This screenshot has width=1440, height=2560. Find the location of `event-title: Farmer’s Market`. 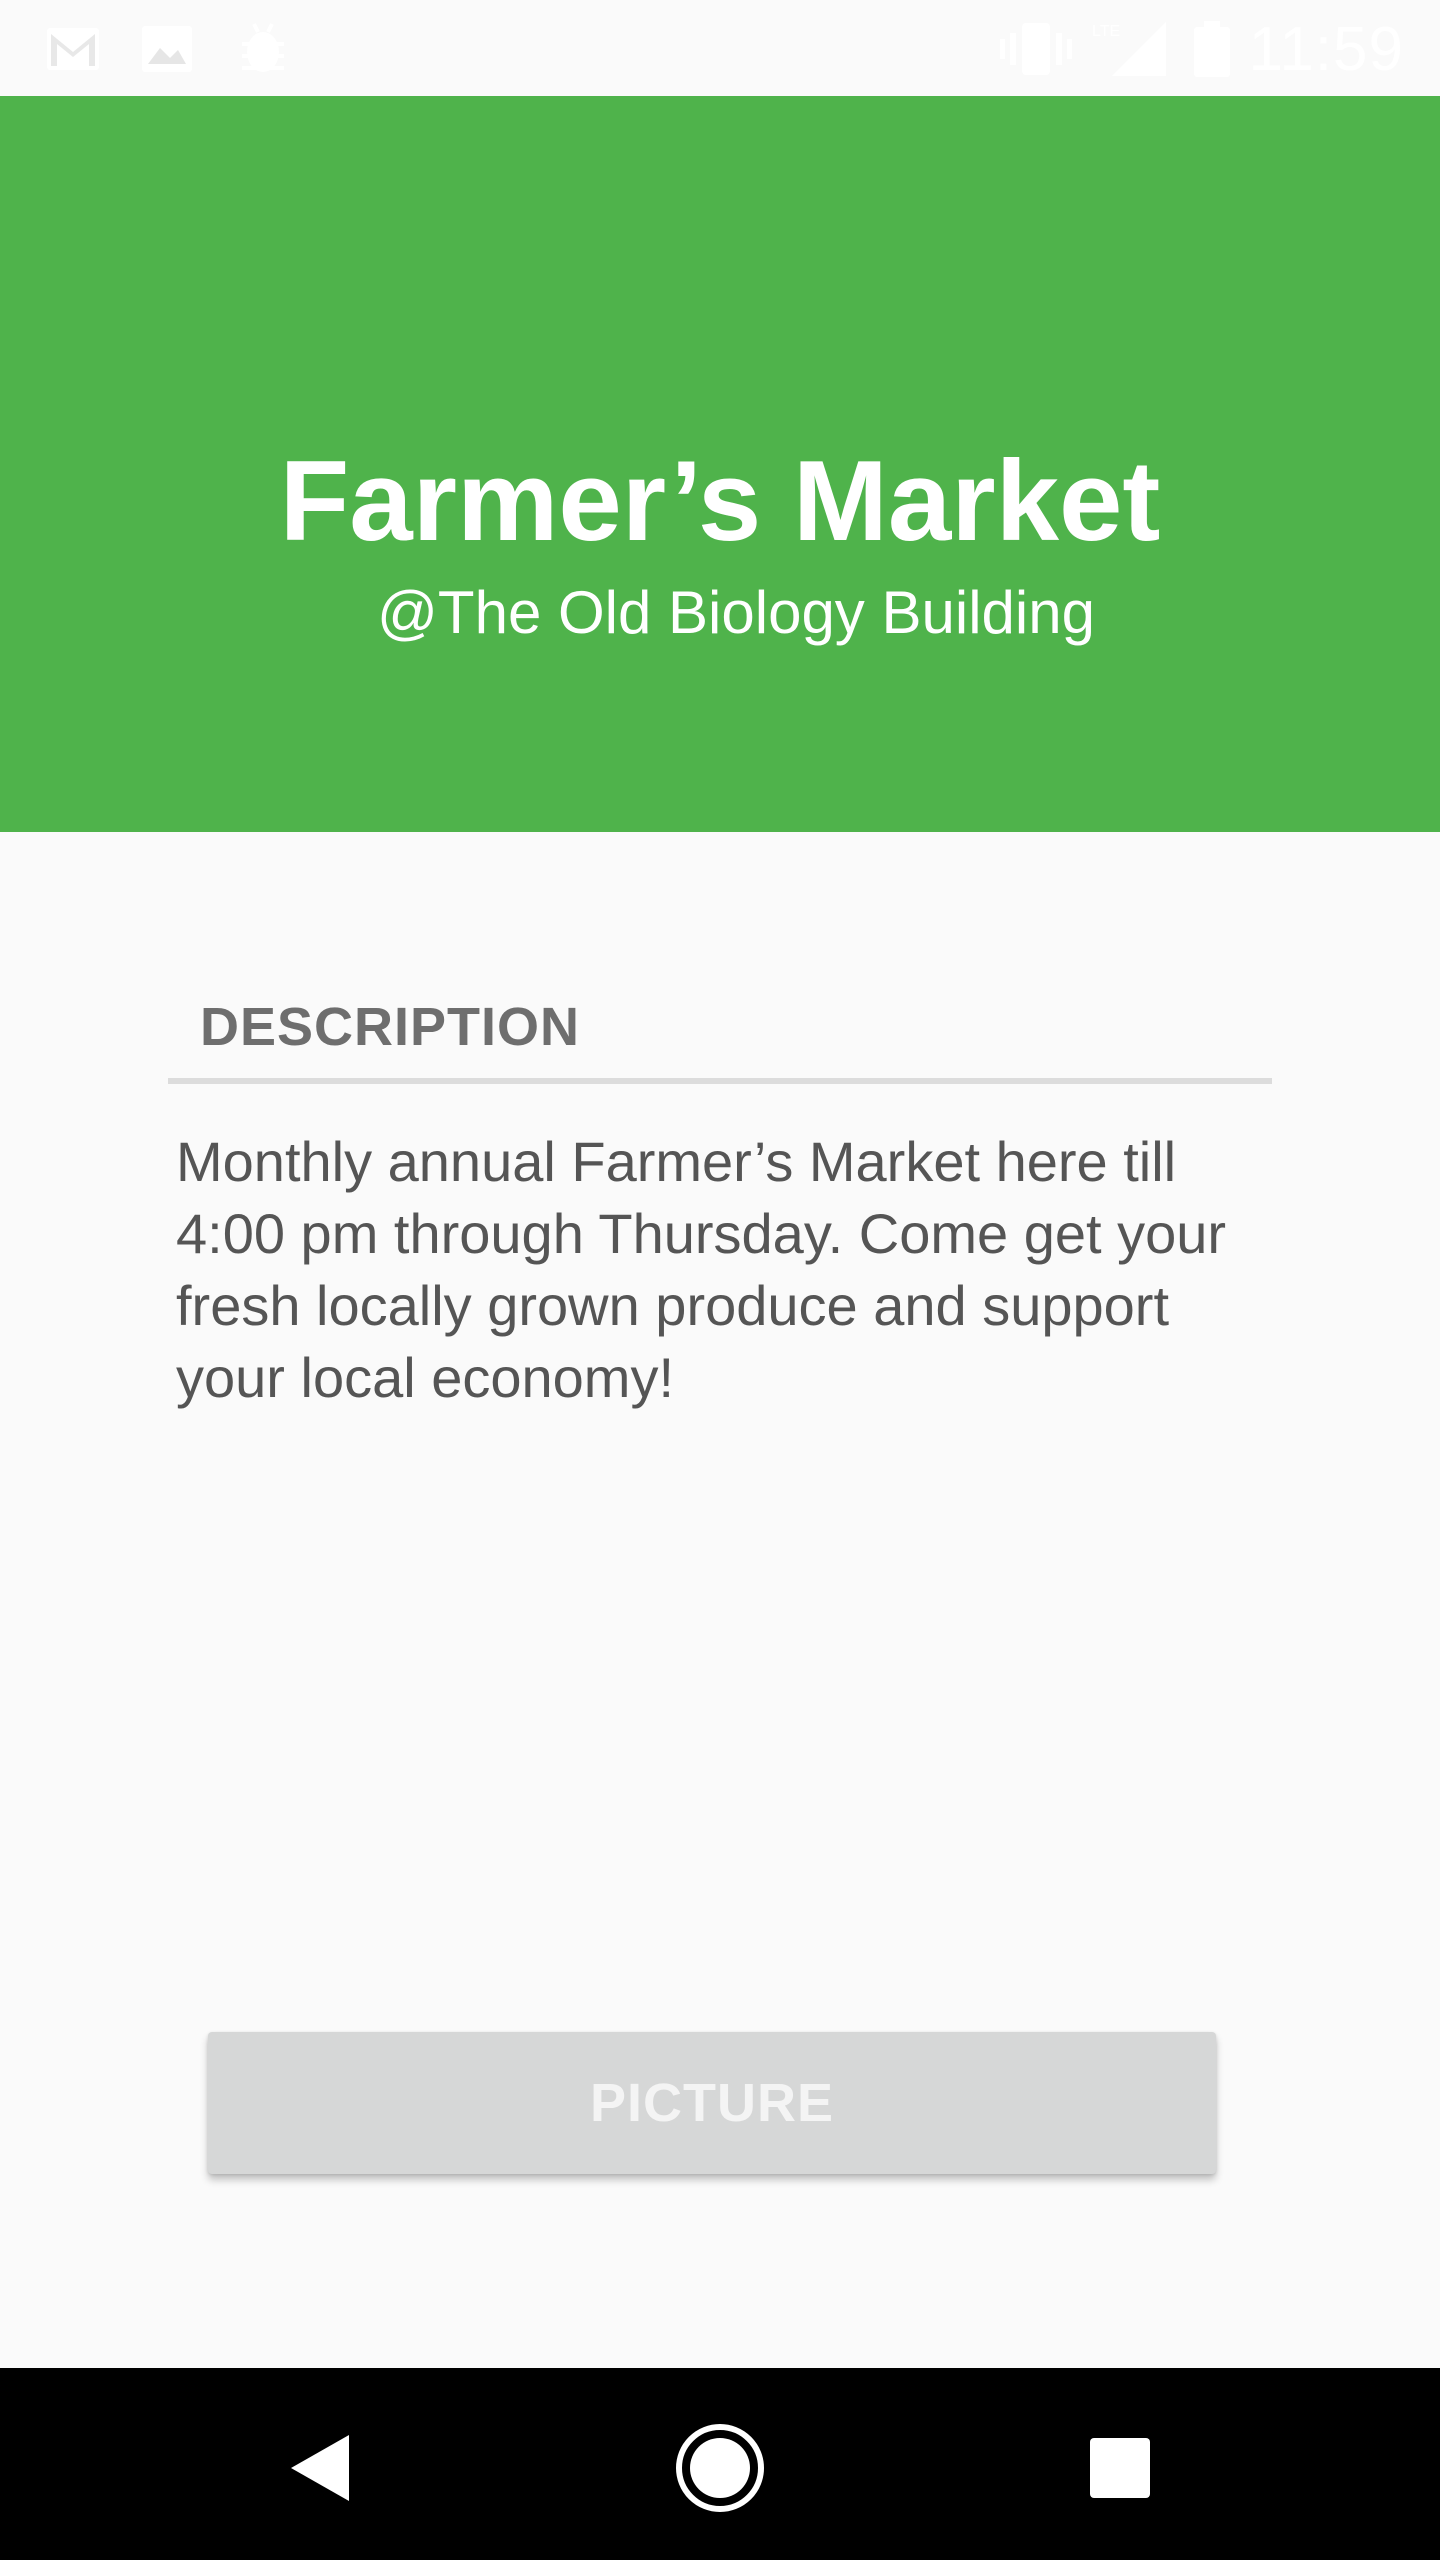

event-title: Farmer’s Market is located at coordinates (720, 501).